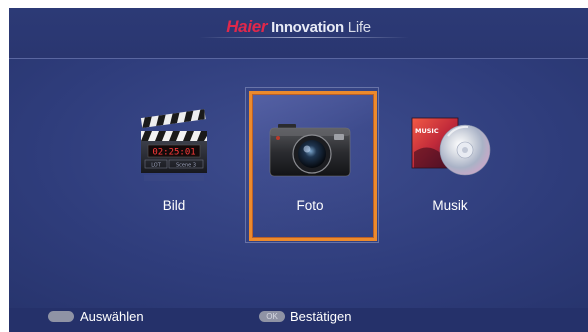  Describe the element at coordinates (451, 146) in the screenshot. I see `music-cd-icon: MUSIC` at that location.